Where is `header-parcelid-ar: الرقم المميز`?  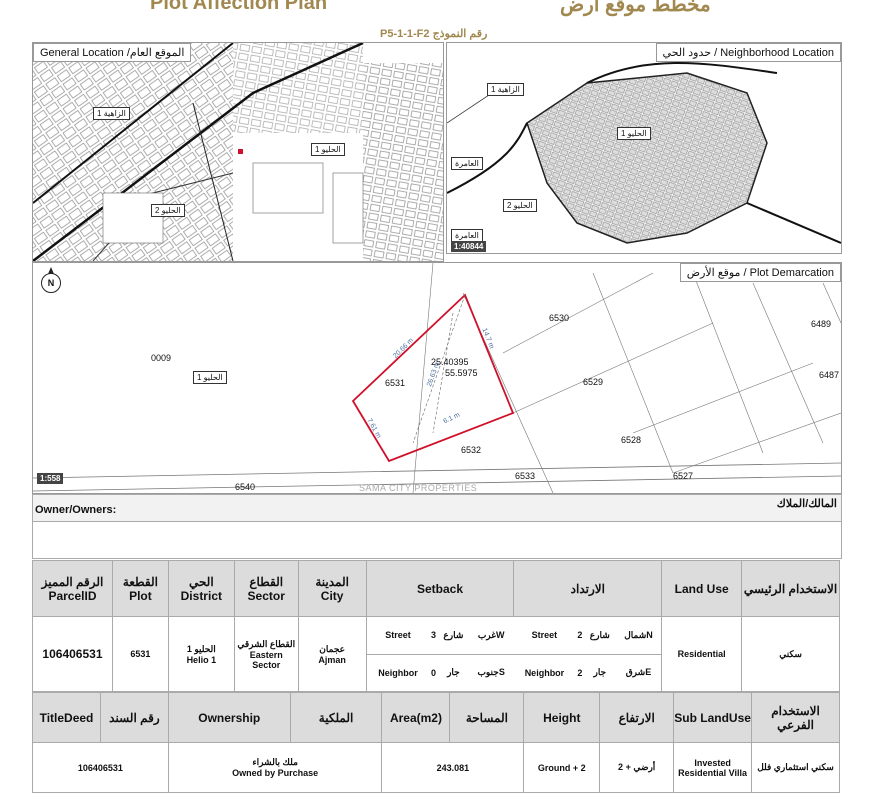
header-parcelid-ar: الرقم المميز is located at coordinates (72, 581).